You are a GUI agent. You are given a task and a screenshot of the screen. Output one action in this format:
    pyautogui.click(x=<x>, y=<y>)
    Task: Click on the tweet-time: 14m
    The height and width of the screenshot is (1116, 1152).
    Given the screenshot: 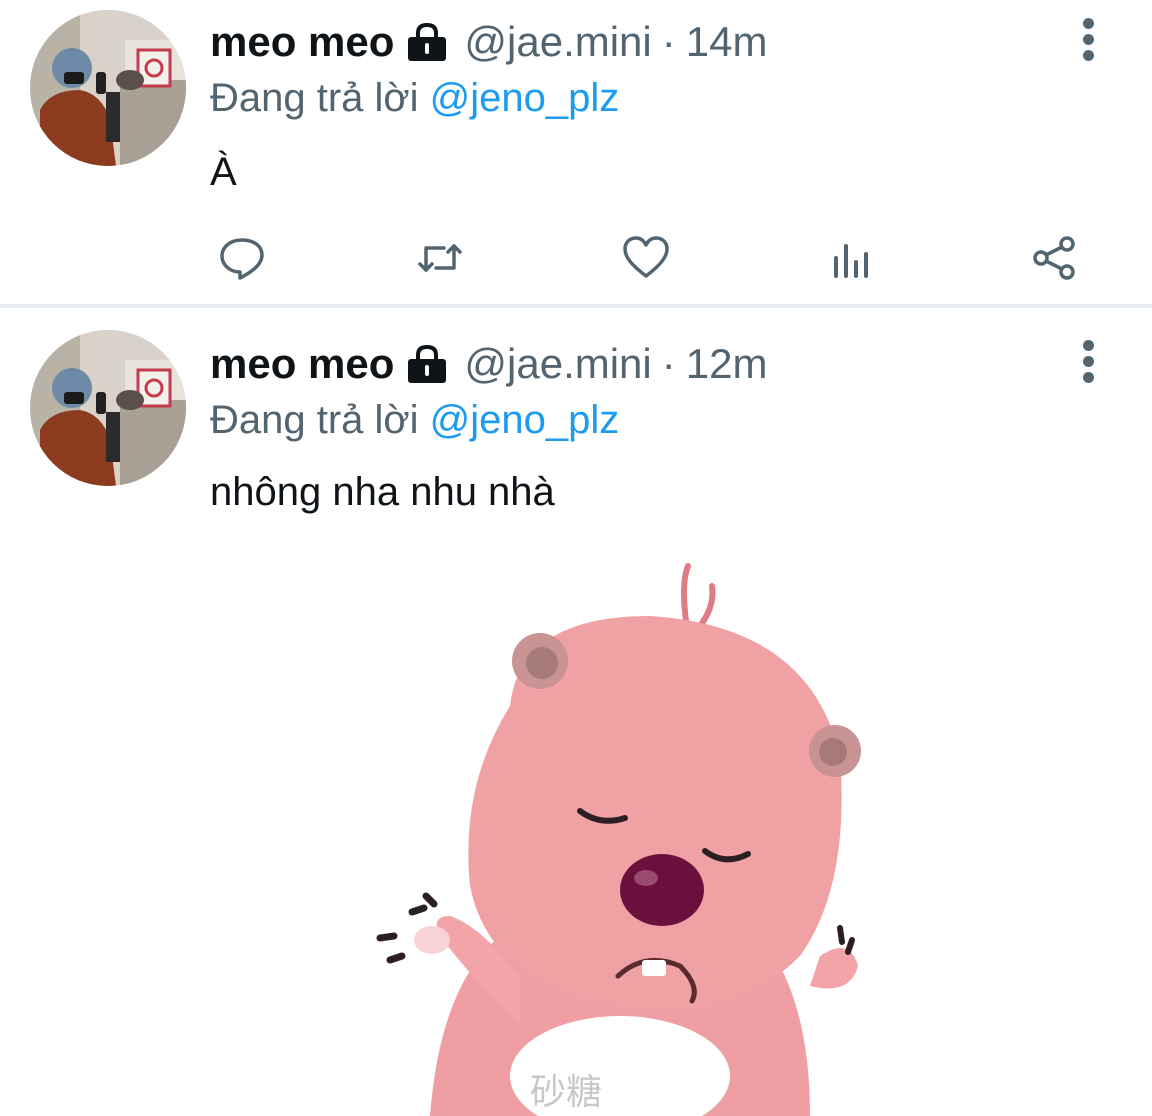 What is the action you would take?
    pyautogui.click(x=727, y=42)
    